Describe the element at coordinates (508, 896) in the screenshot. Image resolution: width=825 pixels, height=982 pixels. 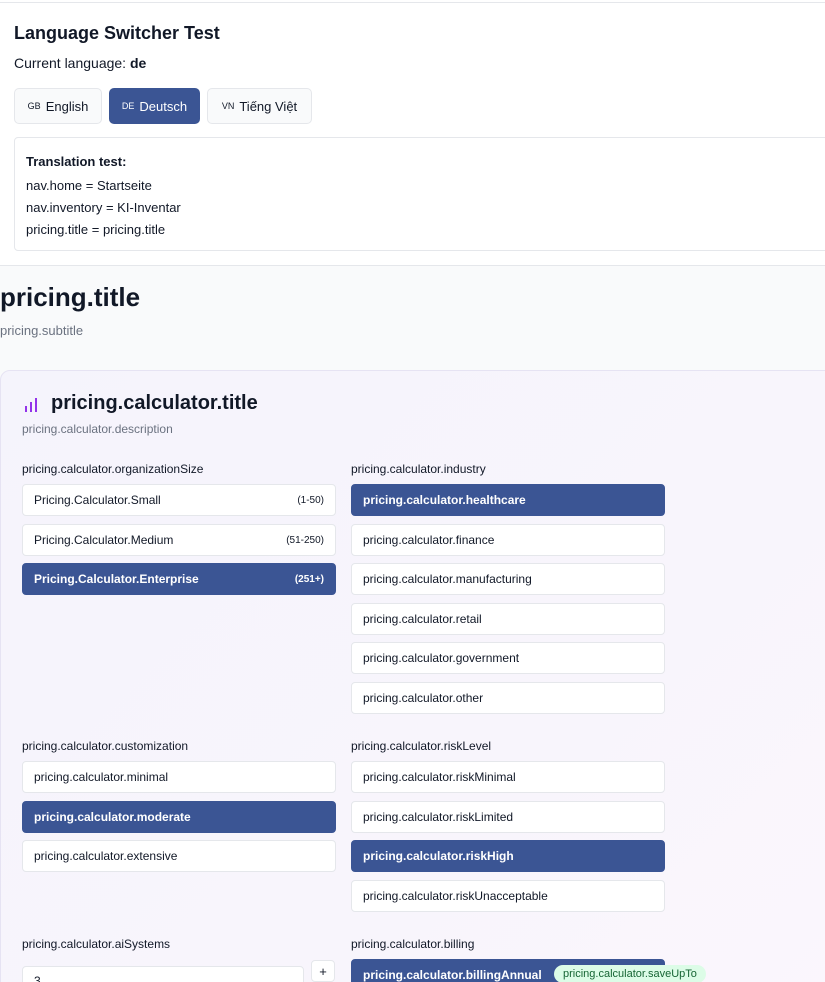
I see `risk-option-unacceptable: pricing.calculator.riskUnacceptable` at that location.